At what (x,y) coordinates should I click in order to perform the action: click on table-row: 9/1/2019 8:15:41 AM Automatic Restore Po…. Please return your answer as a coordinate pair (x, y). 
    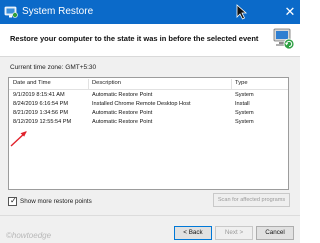
    Looking at the image, I should click on (148, 95).